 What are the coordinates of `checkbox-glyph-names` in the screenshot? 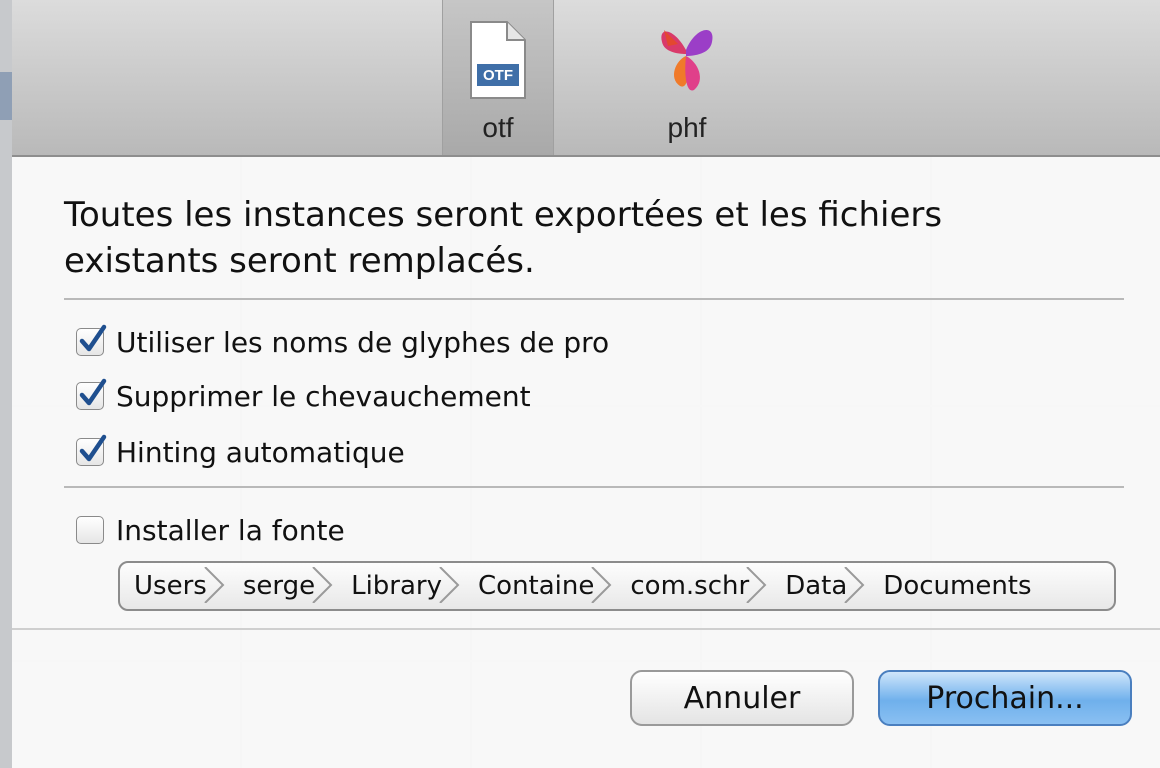 It's located at (91, 340).